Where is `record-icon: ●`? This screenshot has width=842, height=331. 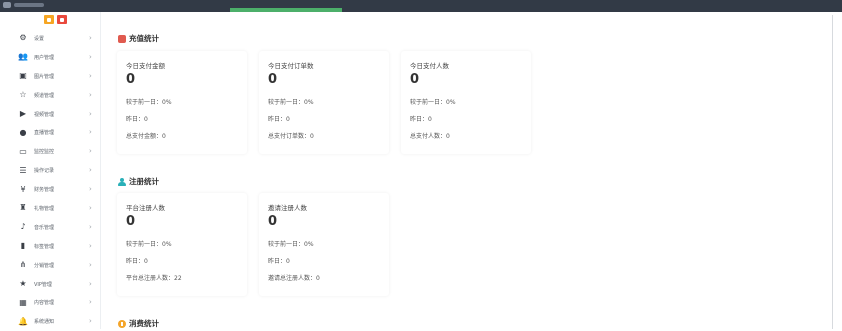 record-icon: ● is located at coordinates (23, 132).